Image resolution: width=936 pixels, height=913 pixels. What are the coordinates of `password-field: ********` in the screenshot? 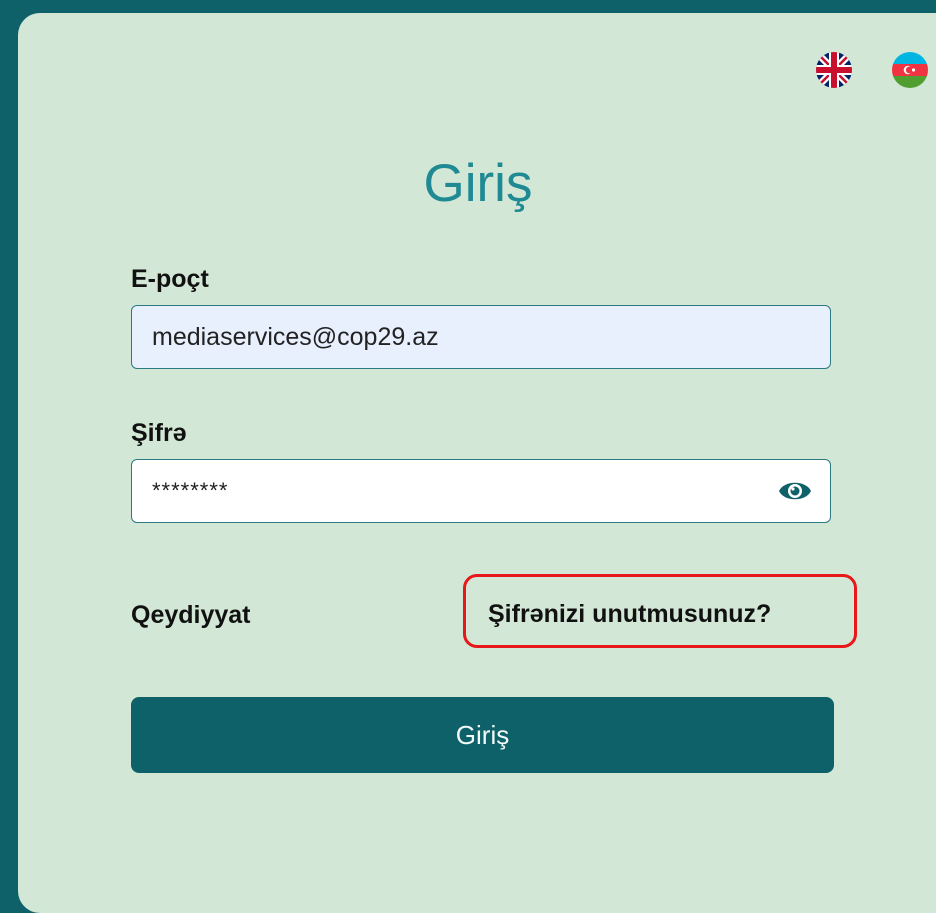 It's located at (481, 491).